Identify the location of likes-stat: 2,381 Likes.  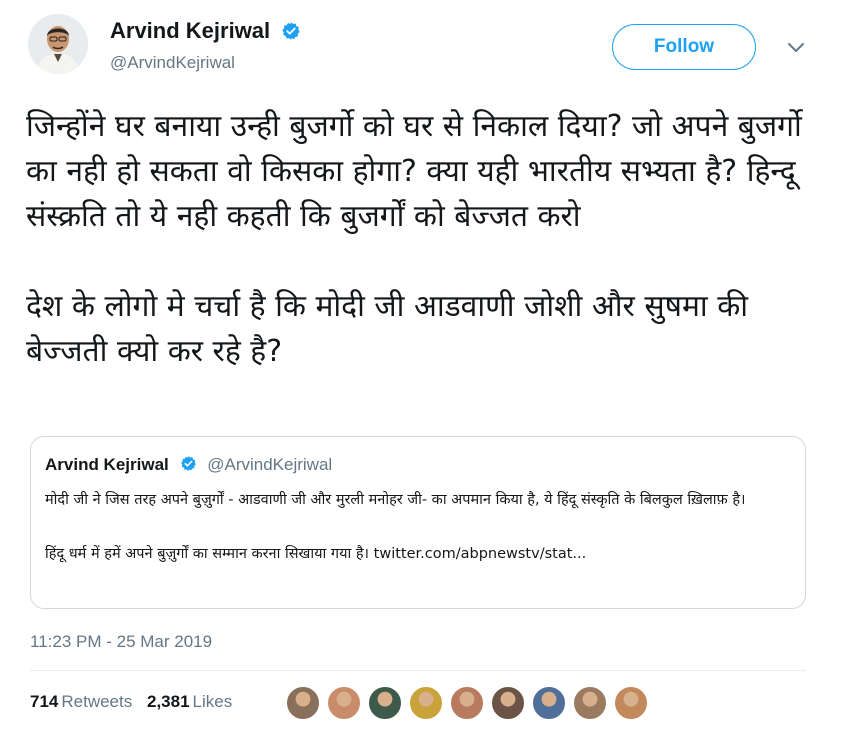
(189, 701).